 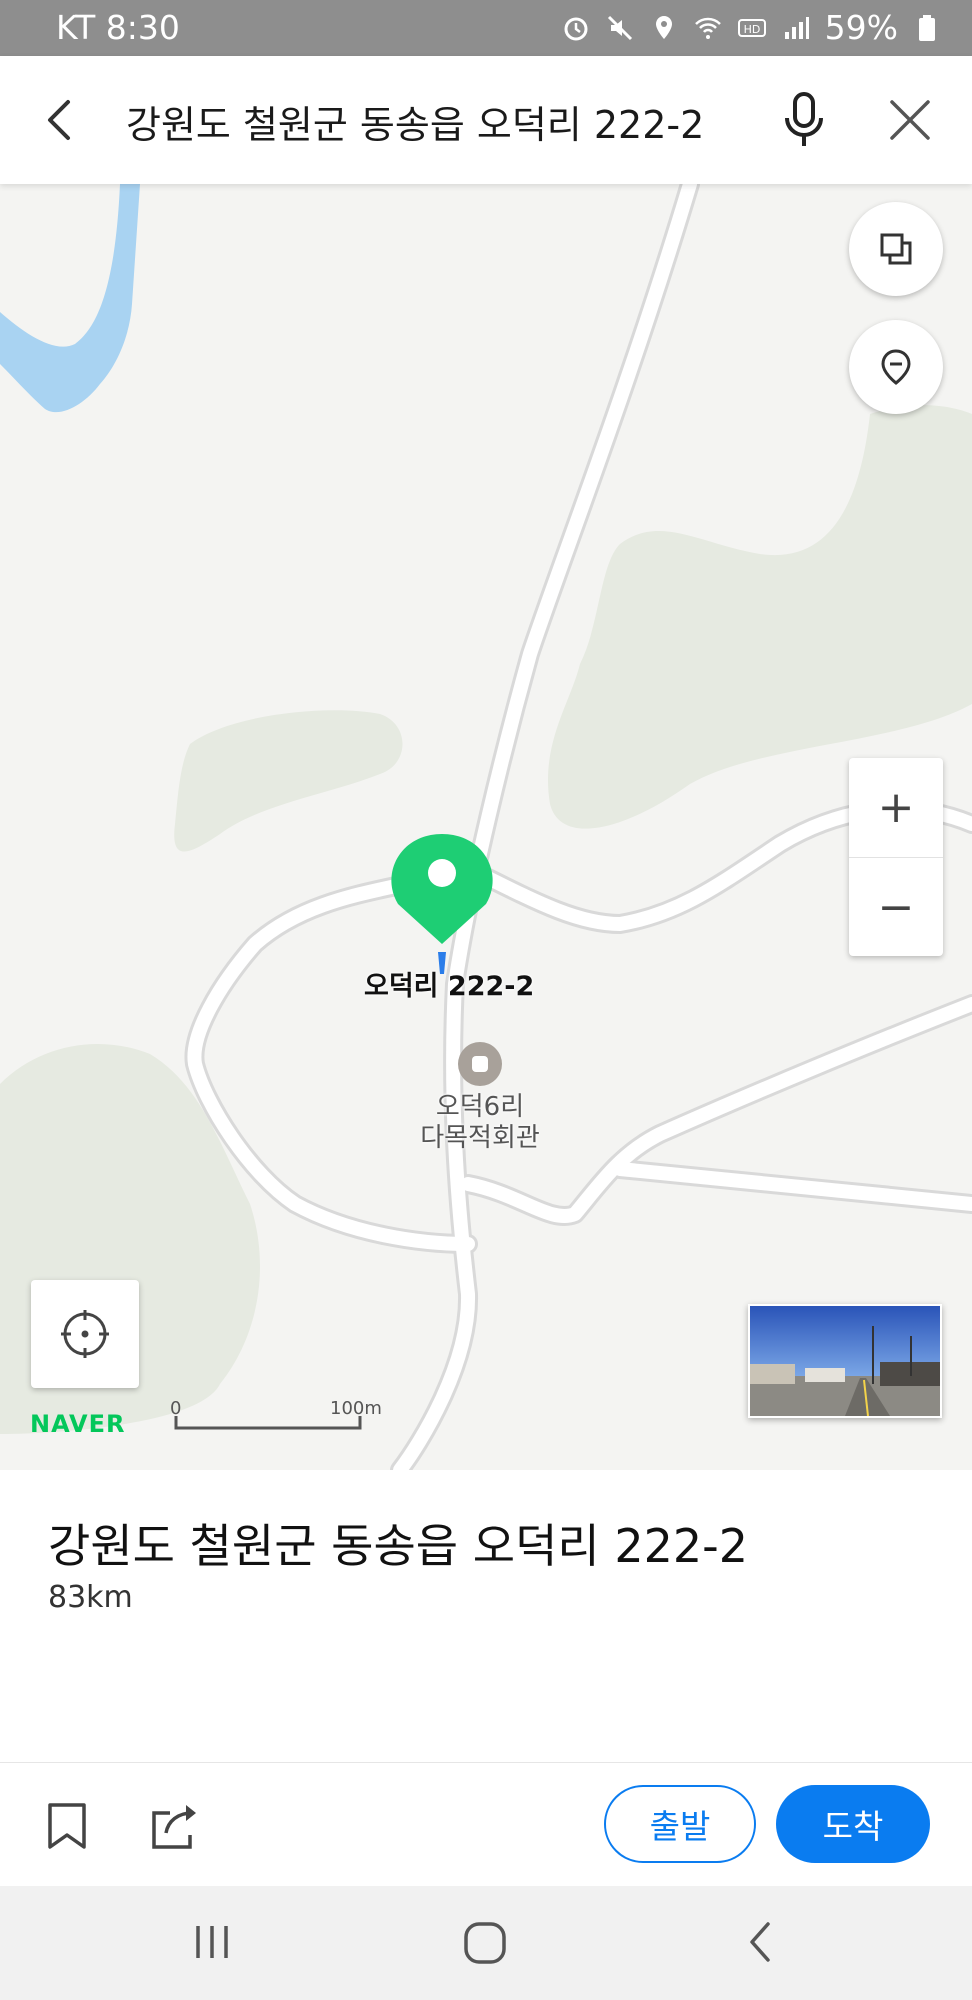 I want to click on back-icon, so click(x=760, y=1942).